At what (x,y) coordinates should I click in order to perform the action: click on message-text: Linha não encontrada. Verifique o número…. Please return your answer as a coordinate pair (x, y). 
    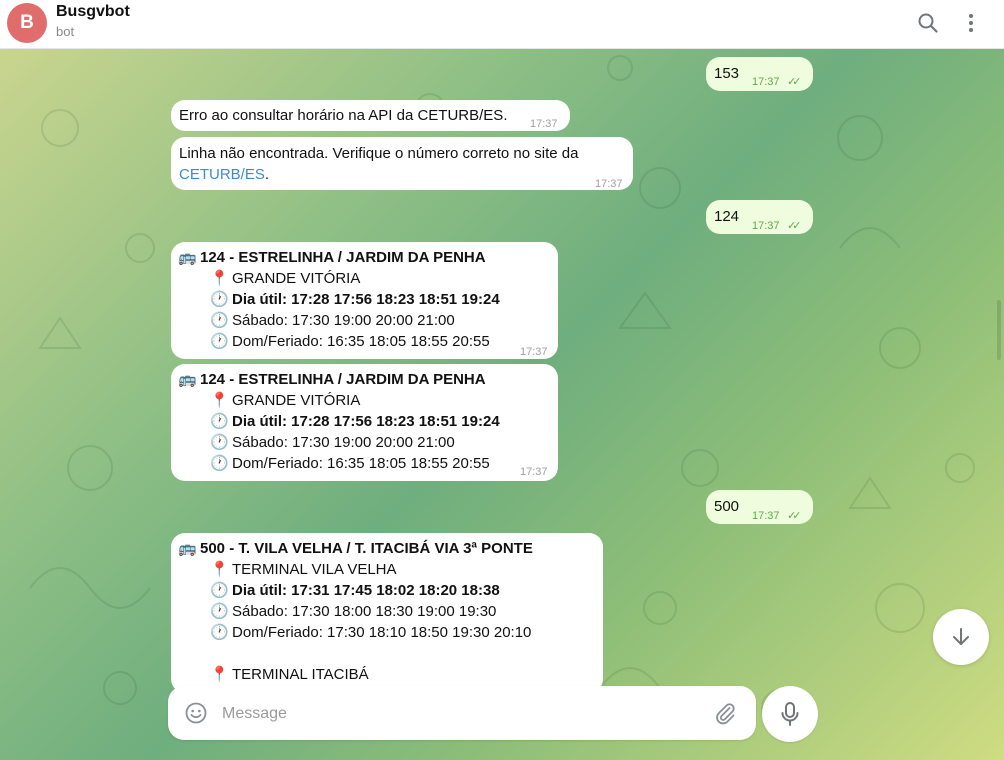
    Looking at the image, I should click on (379, 153).